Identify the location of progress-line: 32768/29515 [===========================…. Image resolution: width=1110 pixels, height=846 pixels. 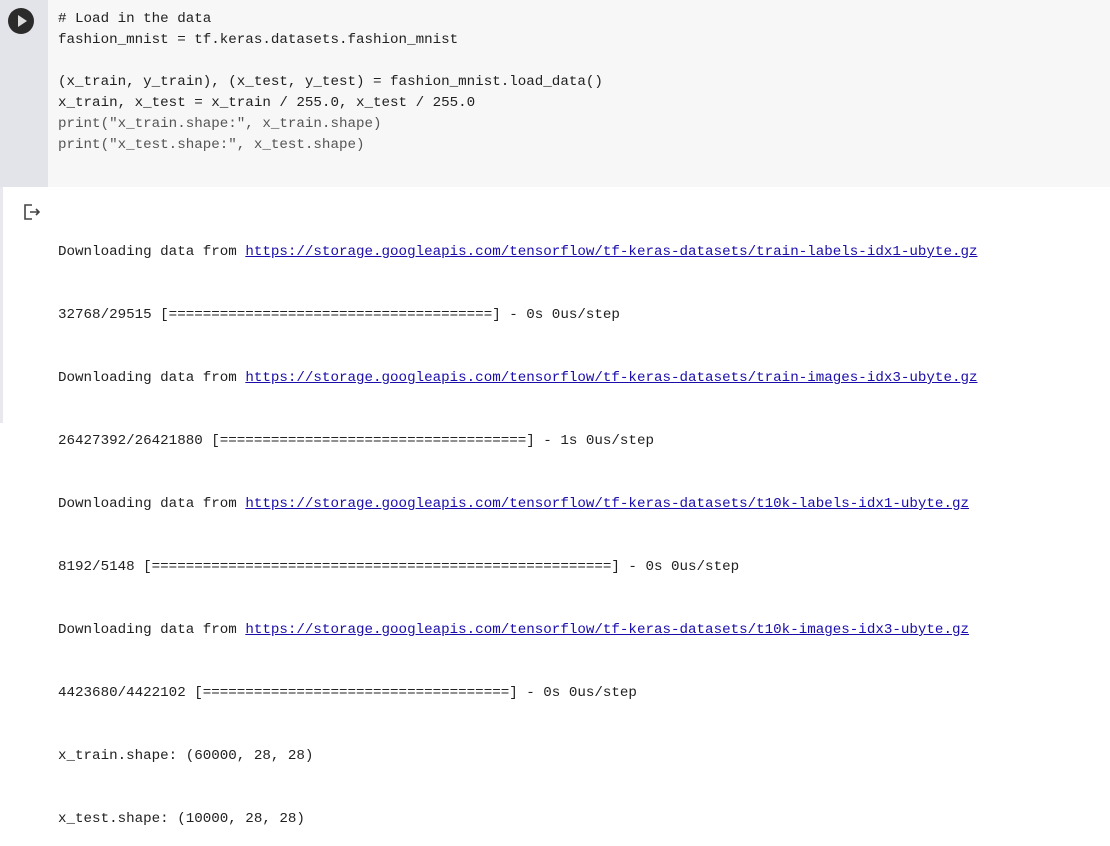
(339, 315).